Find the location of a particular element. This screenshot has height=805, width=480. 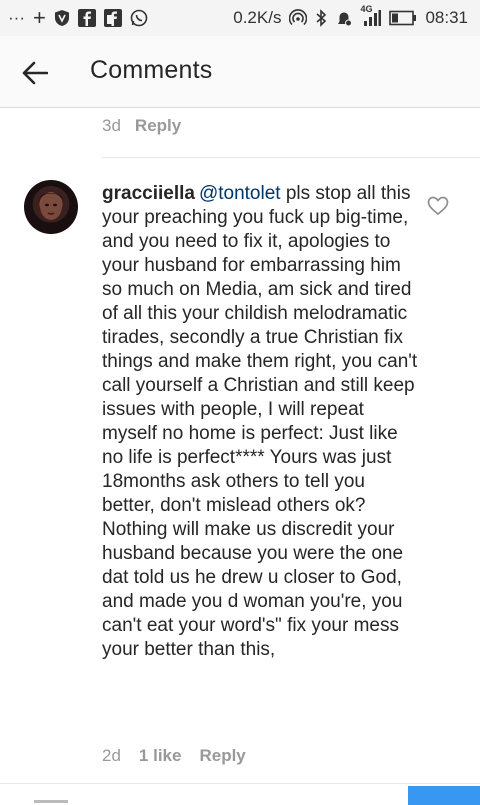

status-bar: ··· + 0.2K/s 4G 08:31 is located at coordinates (240, 18).